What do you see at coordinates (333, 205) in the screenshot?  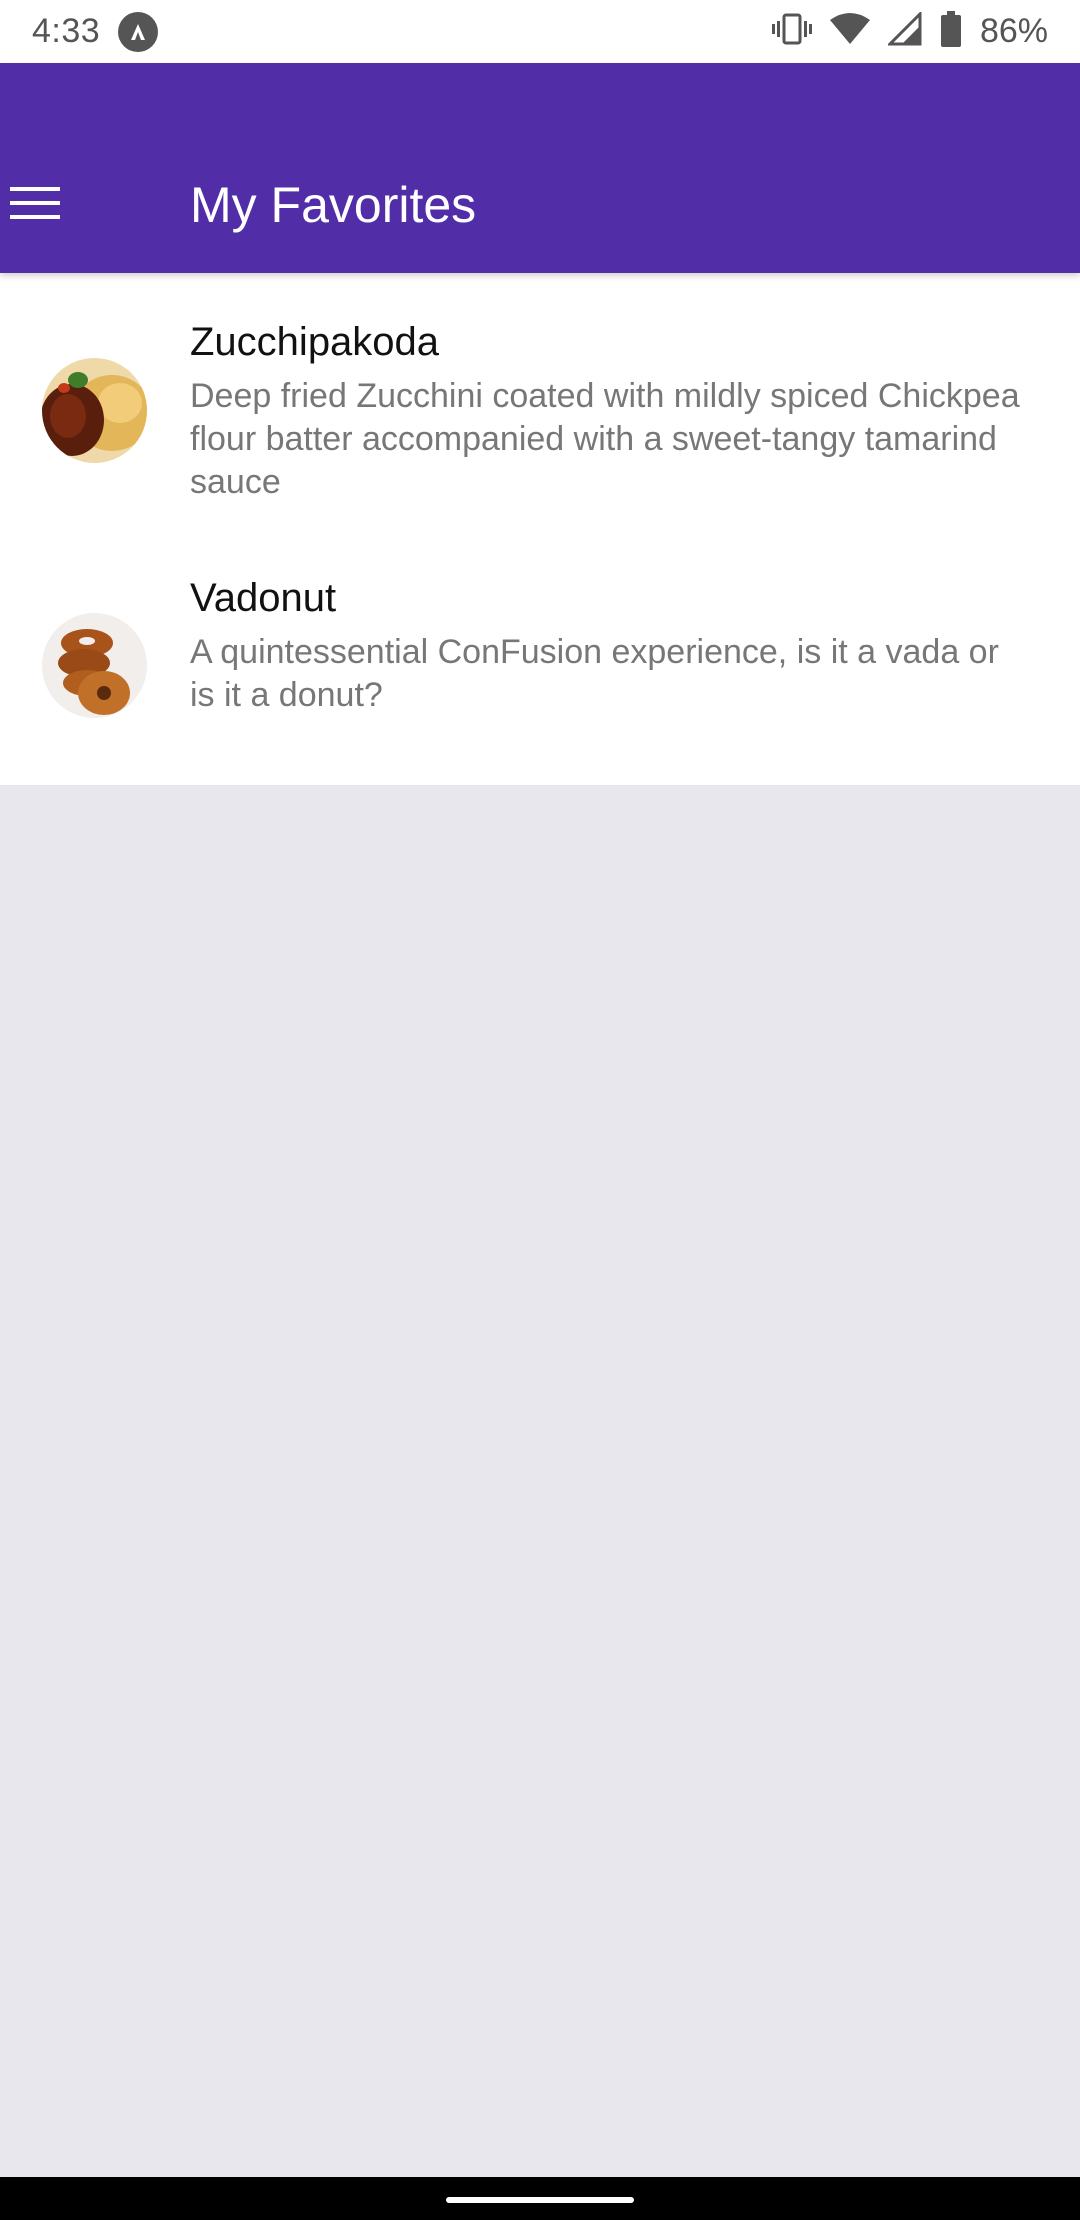 I see `page-title: My Favorites` at bounding box center [333, 205].